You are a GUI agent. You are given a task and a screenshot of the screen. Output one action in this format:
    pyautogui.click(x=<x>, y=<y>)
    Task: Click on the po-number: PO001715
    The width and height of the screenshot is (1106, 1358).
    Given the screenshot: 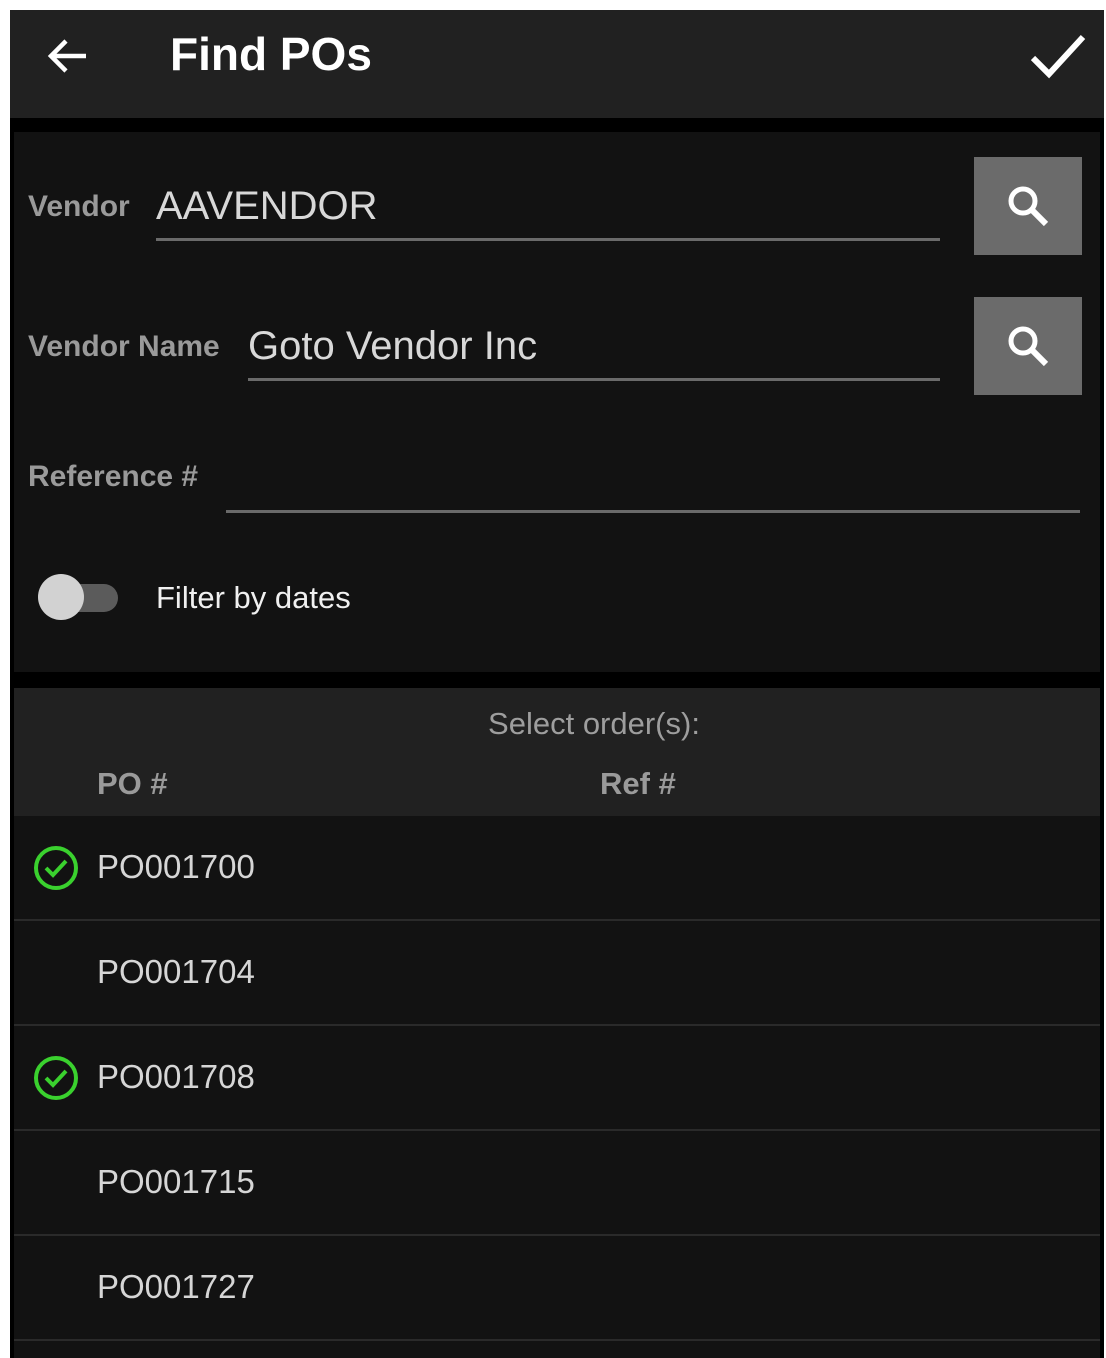 What is the action you would take?
    pyautogui.click(x=176, y=1181)
    